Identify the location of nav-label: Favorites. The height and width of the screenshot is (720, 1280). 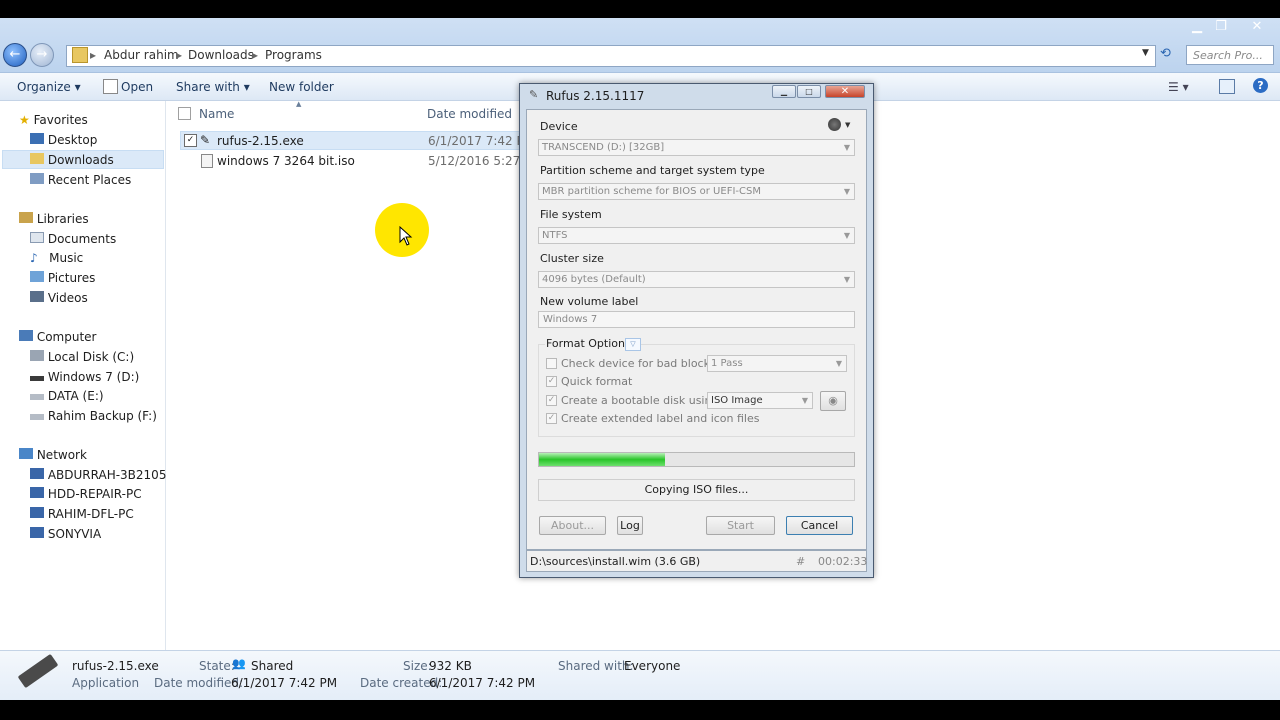
(60, 120).